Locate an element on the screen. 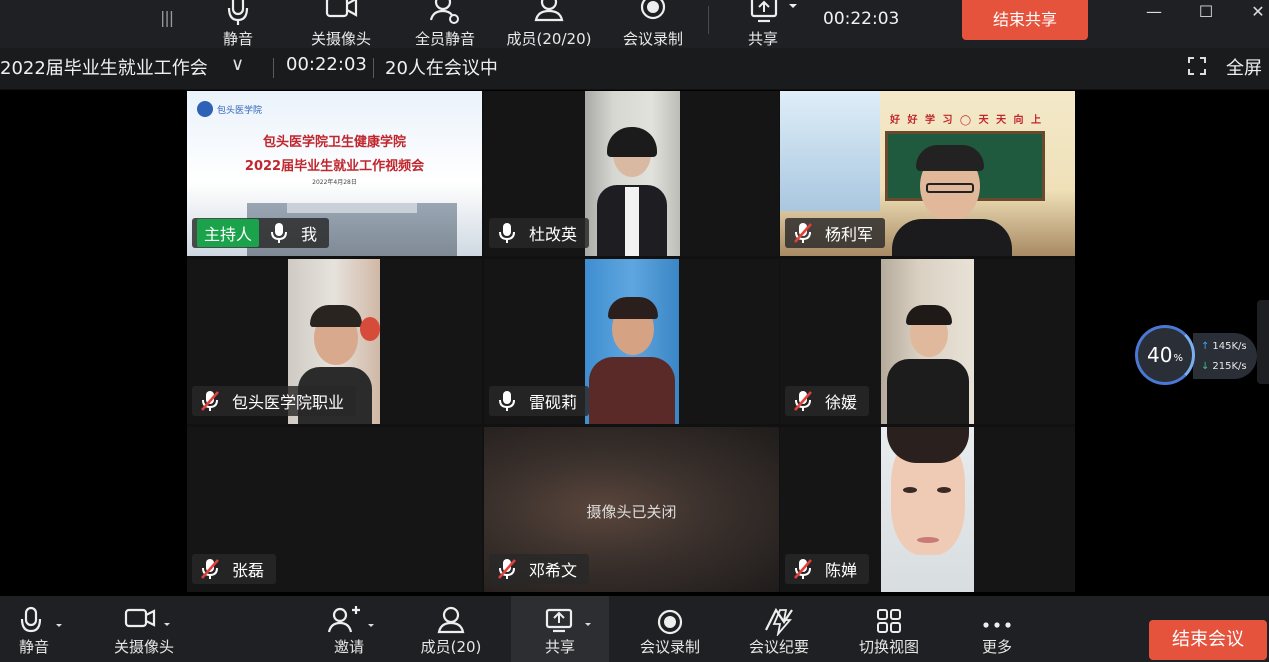  upload-speed: 145 is located at coordinates (1222, 346).